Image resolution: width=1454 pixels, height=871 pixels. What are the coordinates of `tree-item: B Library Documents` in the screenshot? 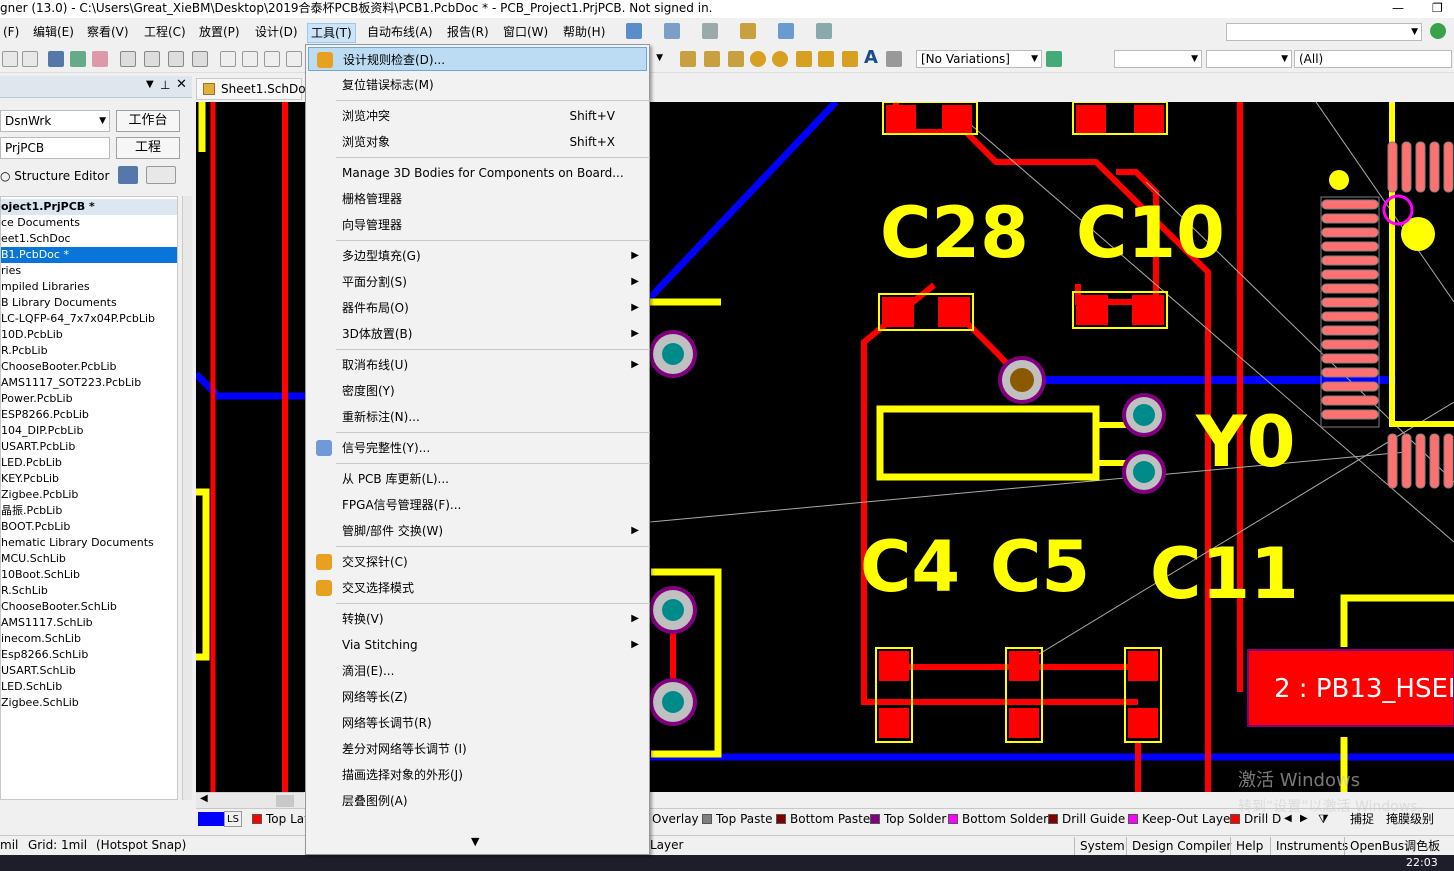 It's located at (89, 303).